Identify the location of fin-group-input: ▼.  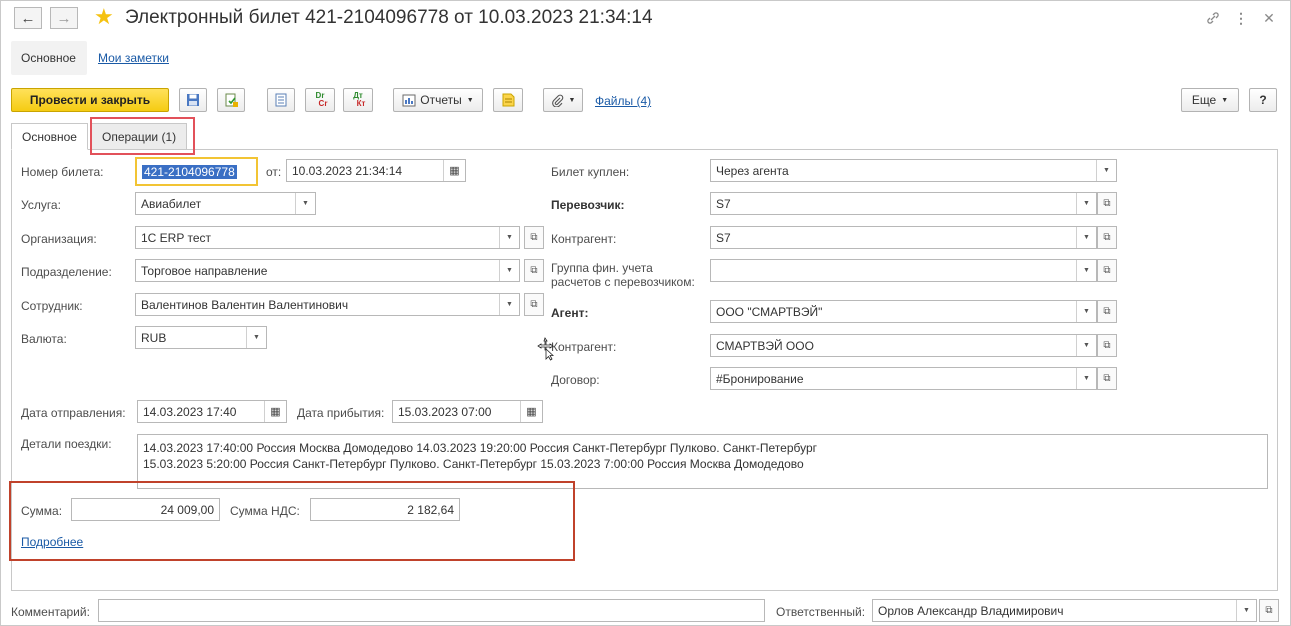
(903, 270).